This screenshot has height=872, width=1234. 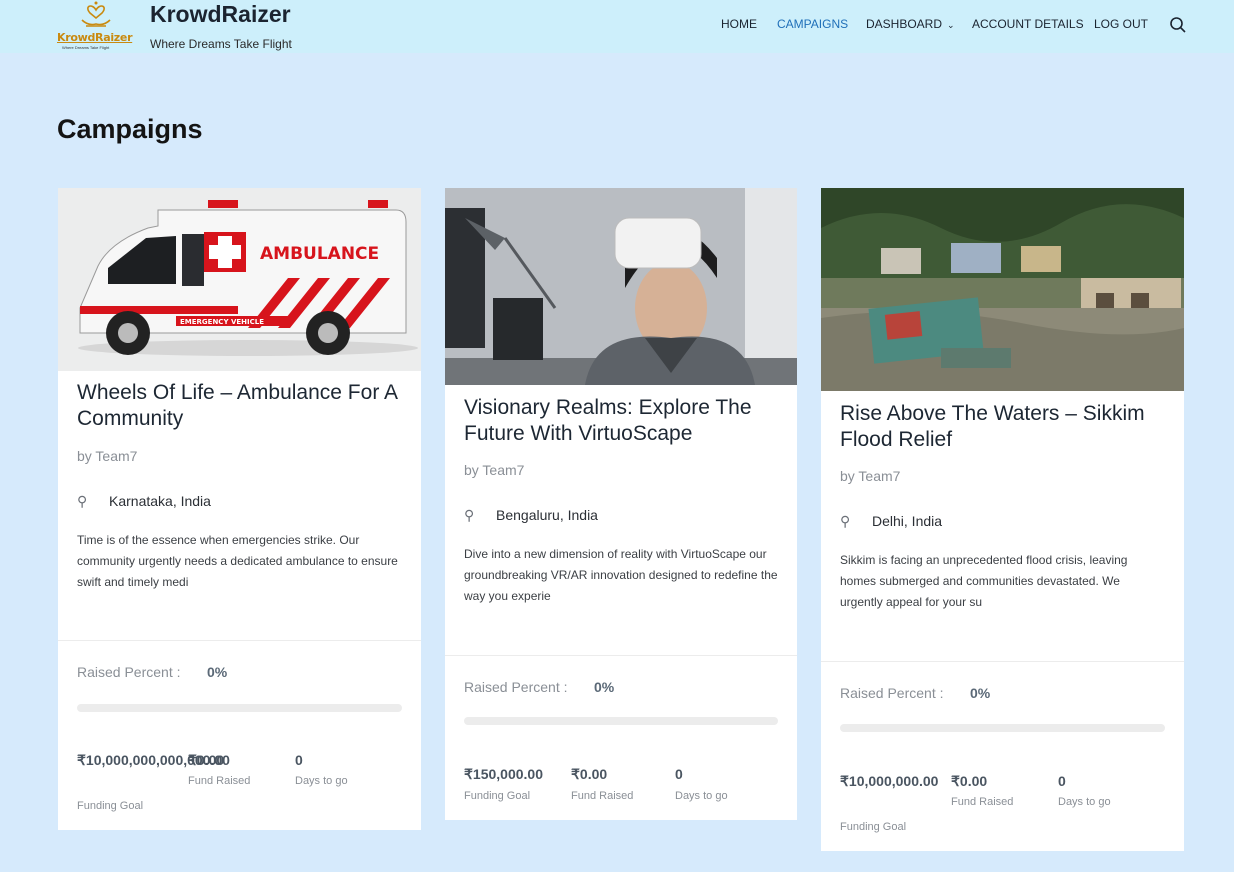 I want to click on campaign-location: ⚲ Karnataka, India, so click(x=144, y=501).